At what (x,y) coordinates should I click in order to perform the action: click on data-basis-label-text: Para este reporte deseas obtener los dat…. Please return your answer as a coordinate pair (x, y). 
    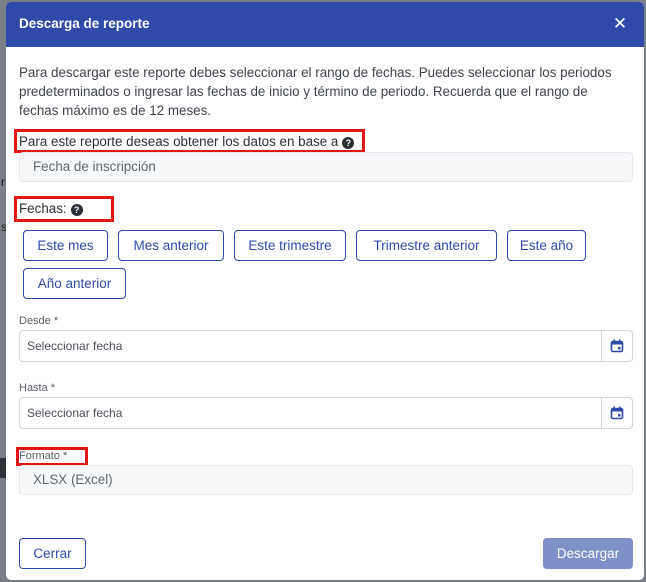
    Looking at the image, I should click on (179, 141).